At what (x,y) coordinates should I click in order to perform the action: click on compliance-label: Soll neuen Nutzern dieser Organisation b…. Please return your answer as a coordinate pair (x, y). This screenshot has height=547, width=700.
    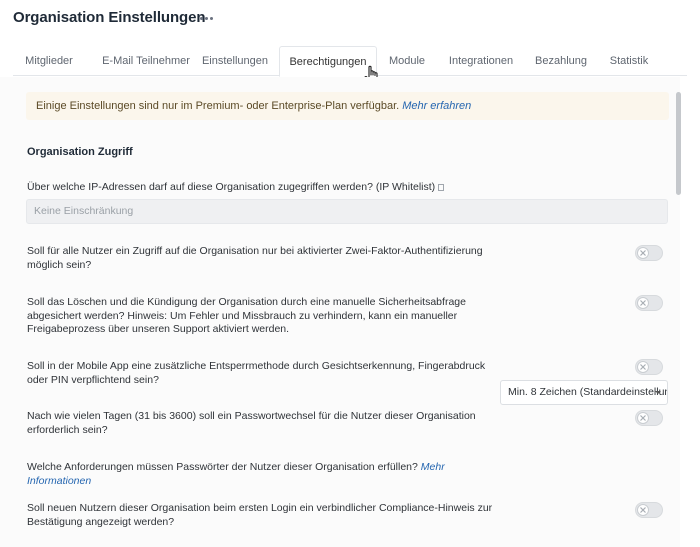
    Looking at the image, I should click on (260, 515).